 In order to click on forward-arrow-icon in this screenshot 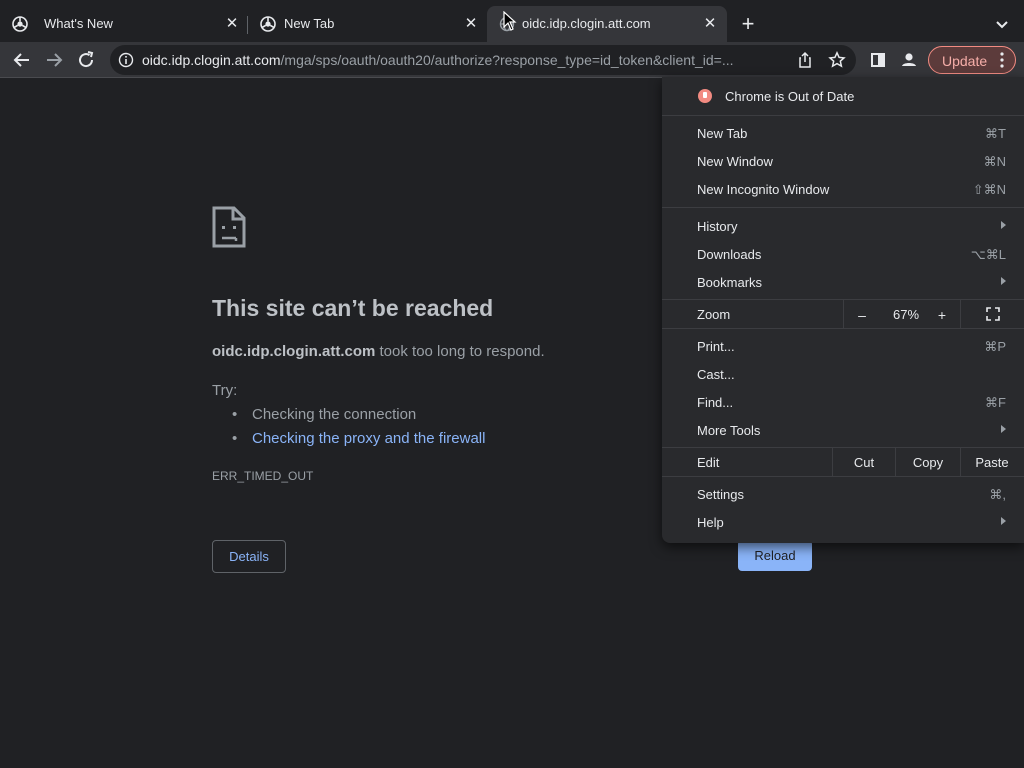, I will do `click(54, 60)`.